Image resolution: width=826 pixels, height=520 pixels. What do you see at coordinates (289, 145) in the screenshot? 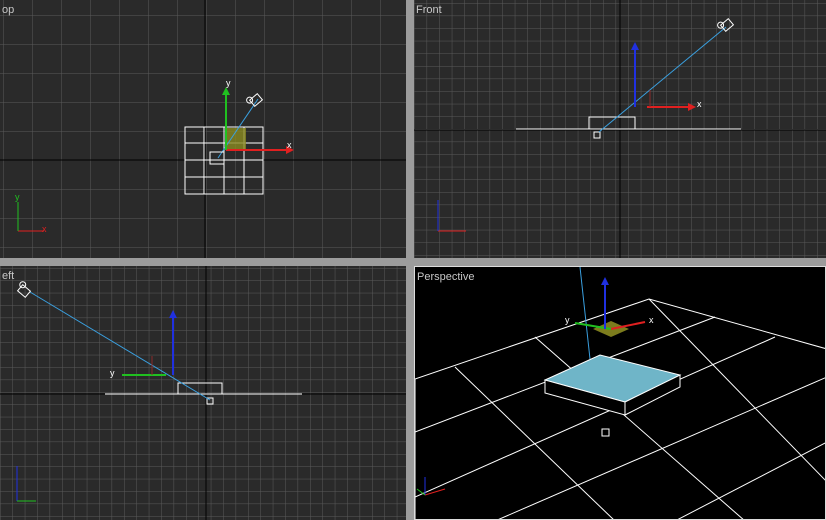
I see `axis-x-label: x` at bounding box center [289, 145].